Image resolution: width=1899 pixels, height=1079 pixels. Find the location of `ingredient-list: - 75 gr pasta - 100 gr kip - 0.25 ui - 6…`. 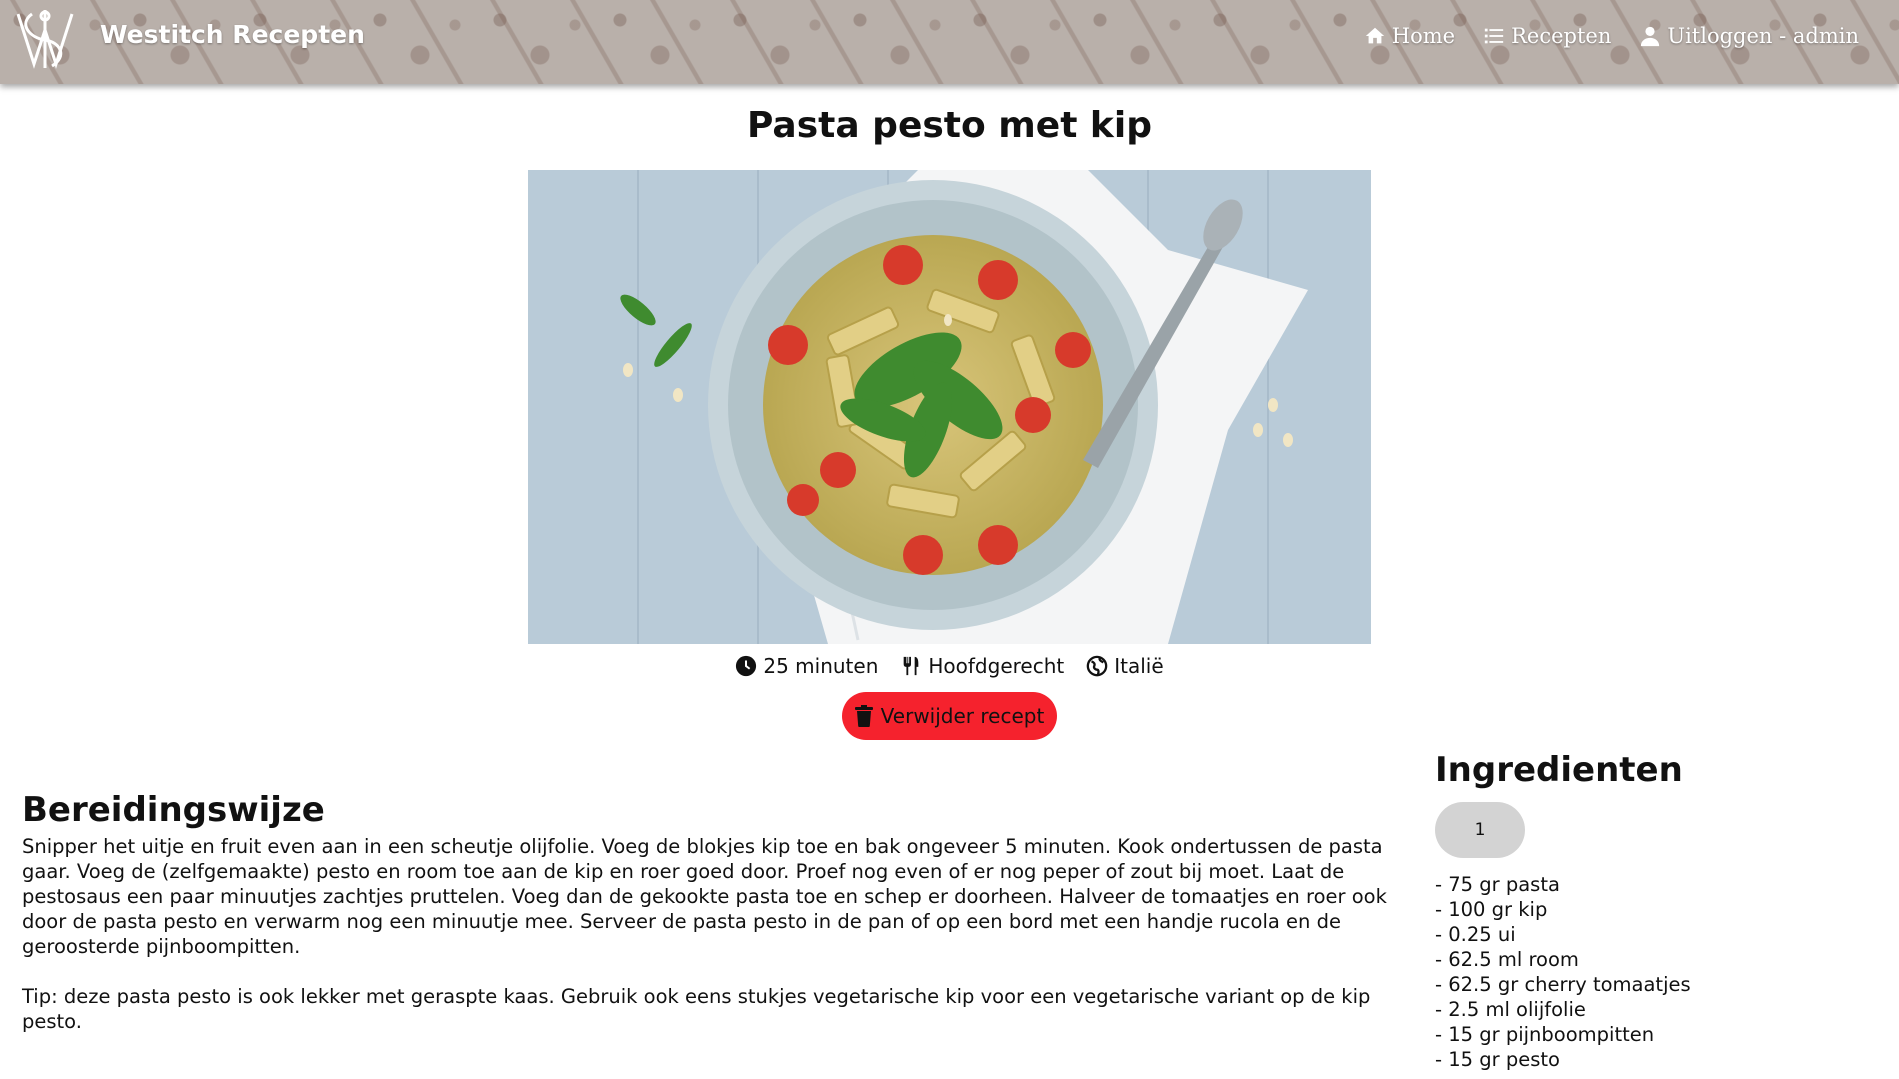

ingredient-list: - 75 gr pasta - 100 gr kip - 0.25 ui - 6… is located at coordinates (1655, 972).